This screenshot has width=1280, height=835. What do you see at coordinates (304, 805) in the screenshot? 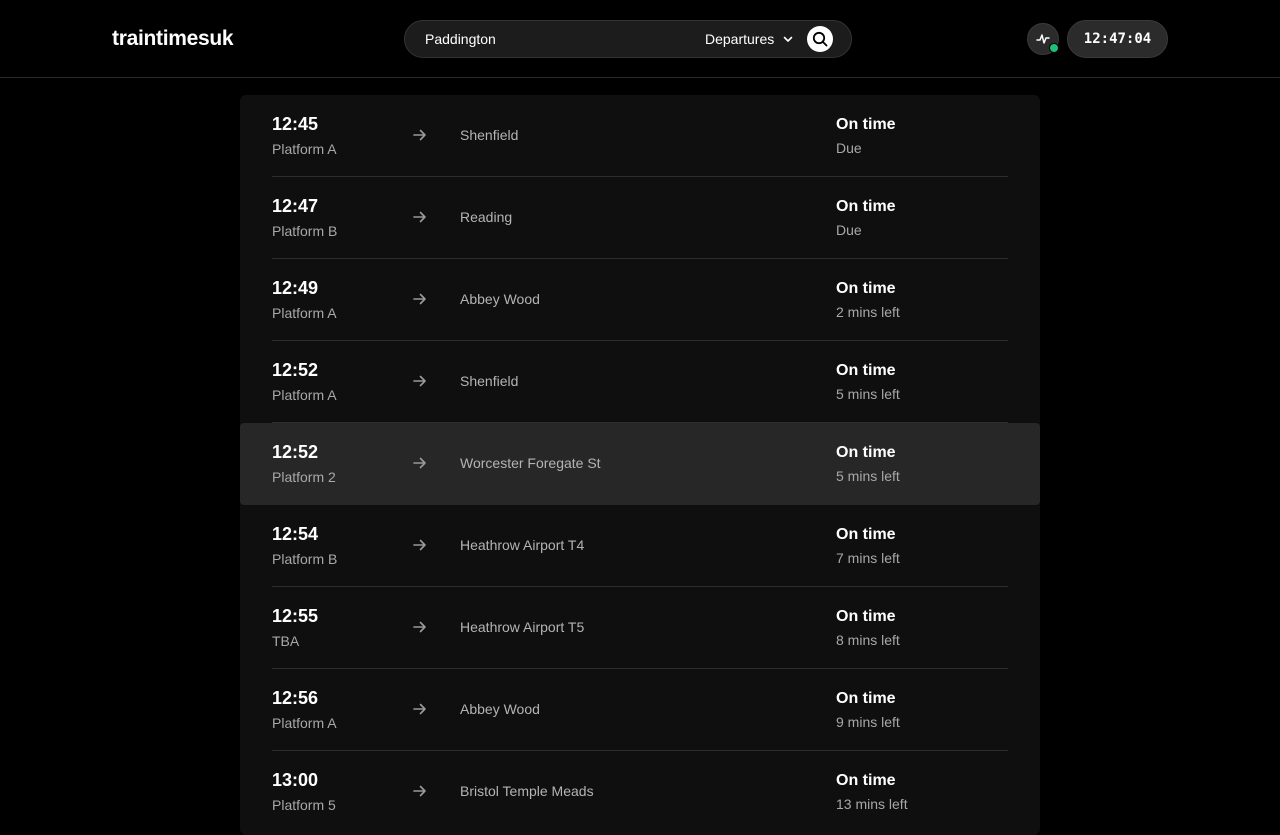
I see `departure-platform: Platform 5` at bounding box center [304, 805].